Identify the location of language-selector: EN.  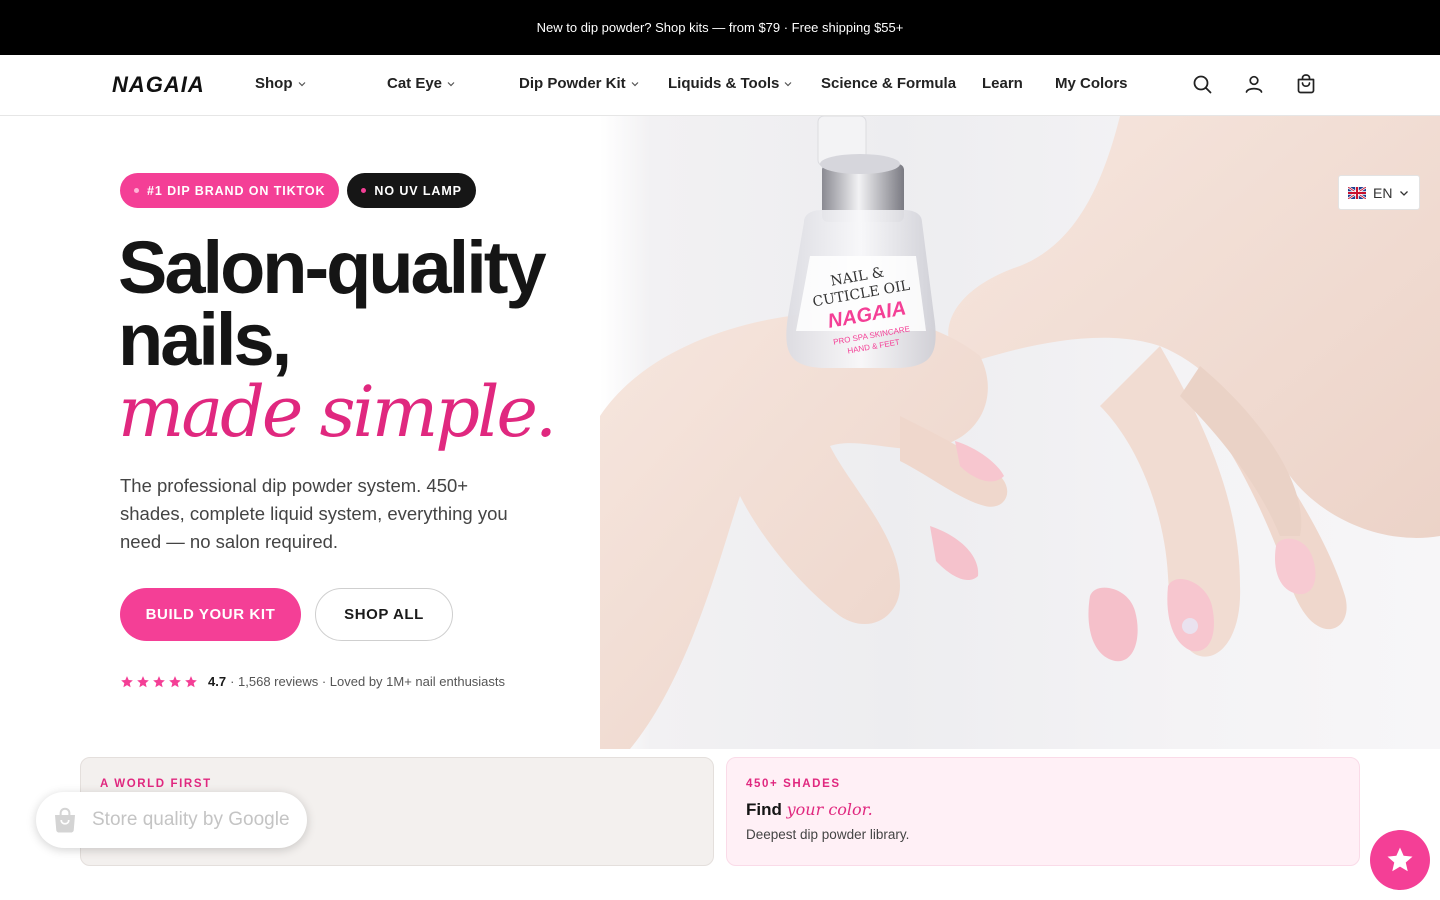
(1379, 192).